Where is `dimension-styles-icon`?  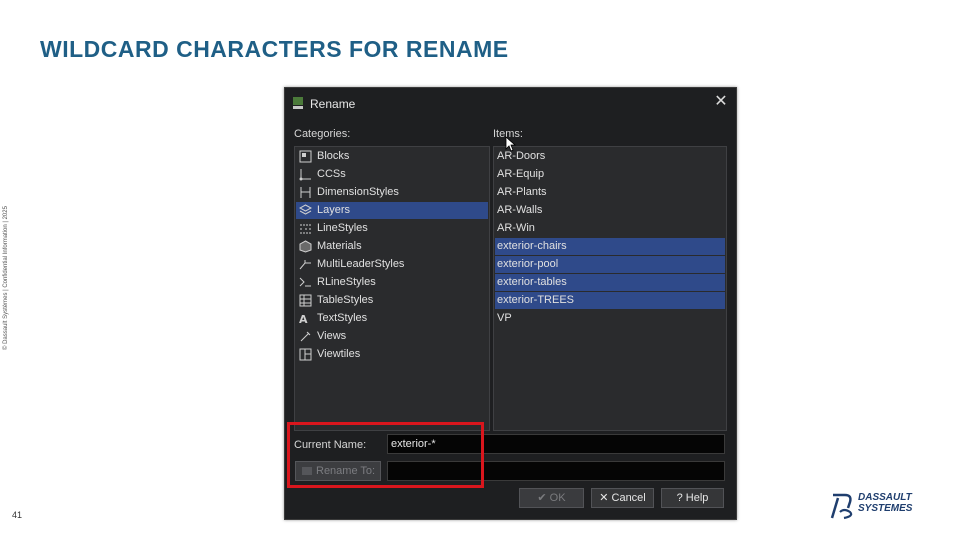
dimension-styles-icon is located at coordinates (305, 192).